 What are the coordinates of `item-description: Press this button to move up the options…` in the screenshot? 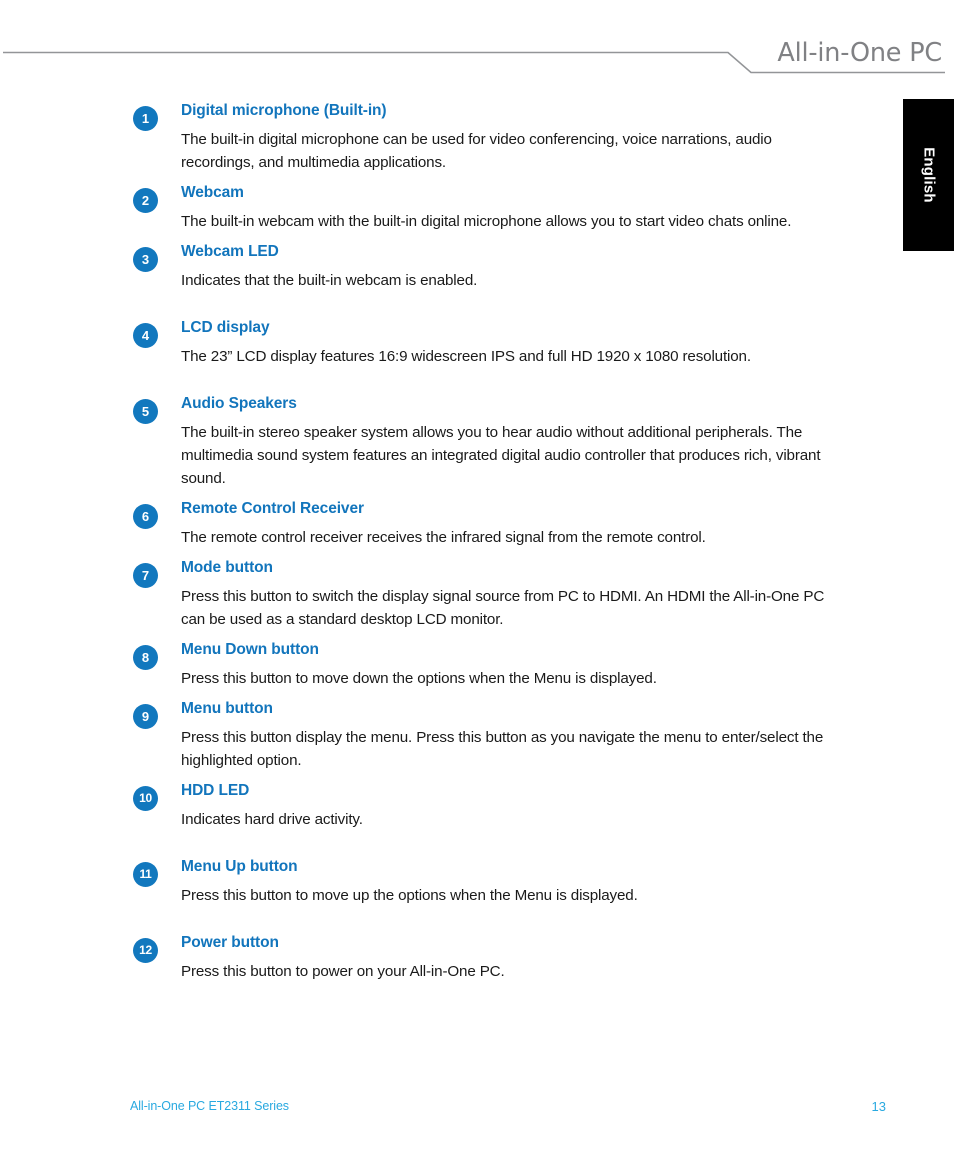 It's located at (409, 895).